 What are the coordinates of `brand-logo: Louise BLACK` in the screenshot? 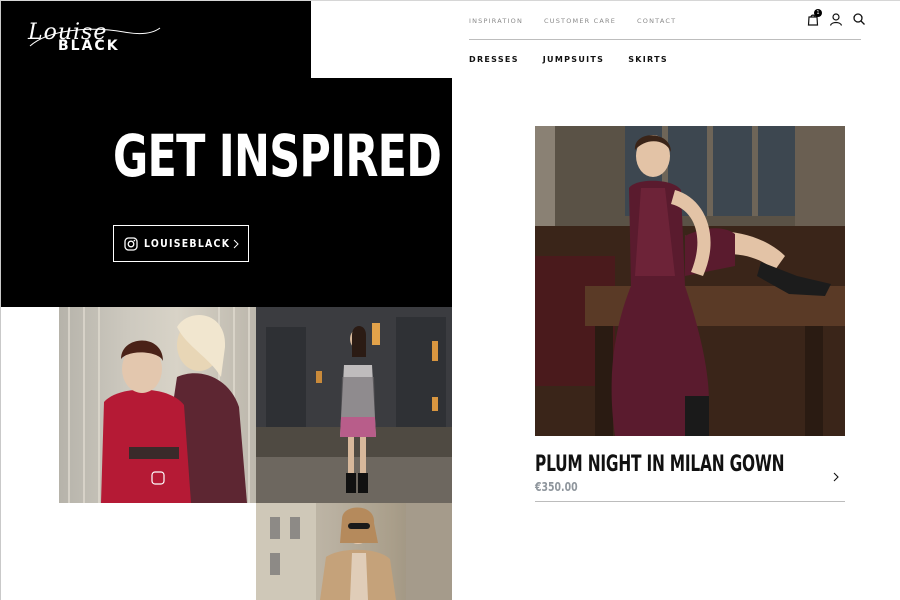 It's located at (95, 39).